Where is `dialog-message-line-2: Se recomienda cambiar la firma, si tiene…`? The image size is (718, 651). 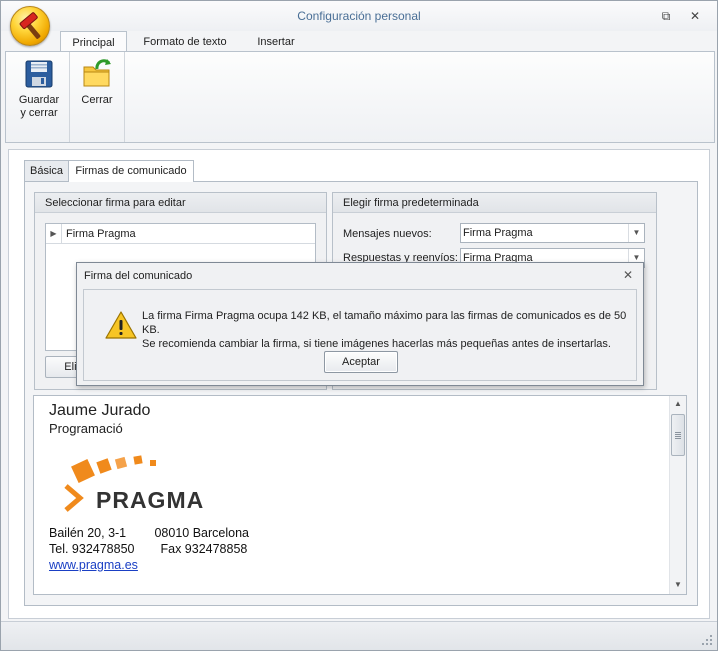
dialog-message-line-2: Se recomienda cambiar la firma, si tiene… is located at coordinates (376, 344).